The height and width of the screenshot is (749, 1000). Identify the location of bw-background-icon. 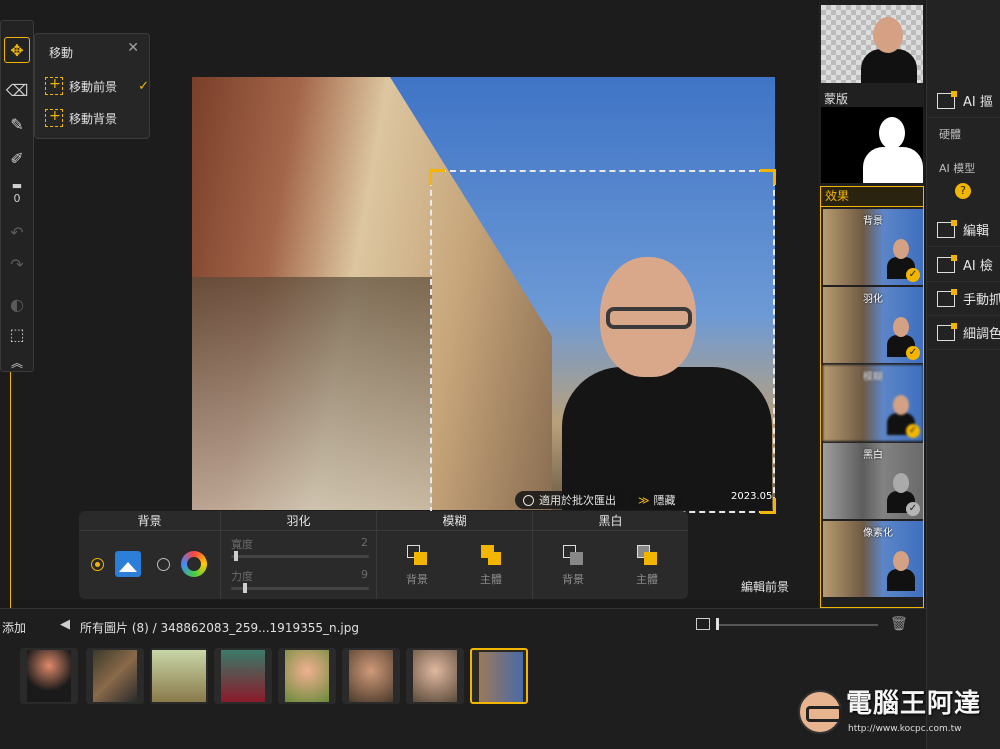
(573, 555).